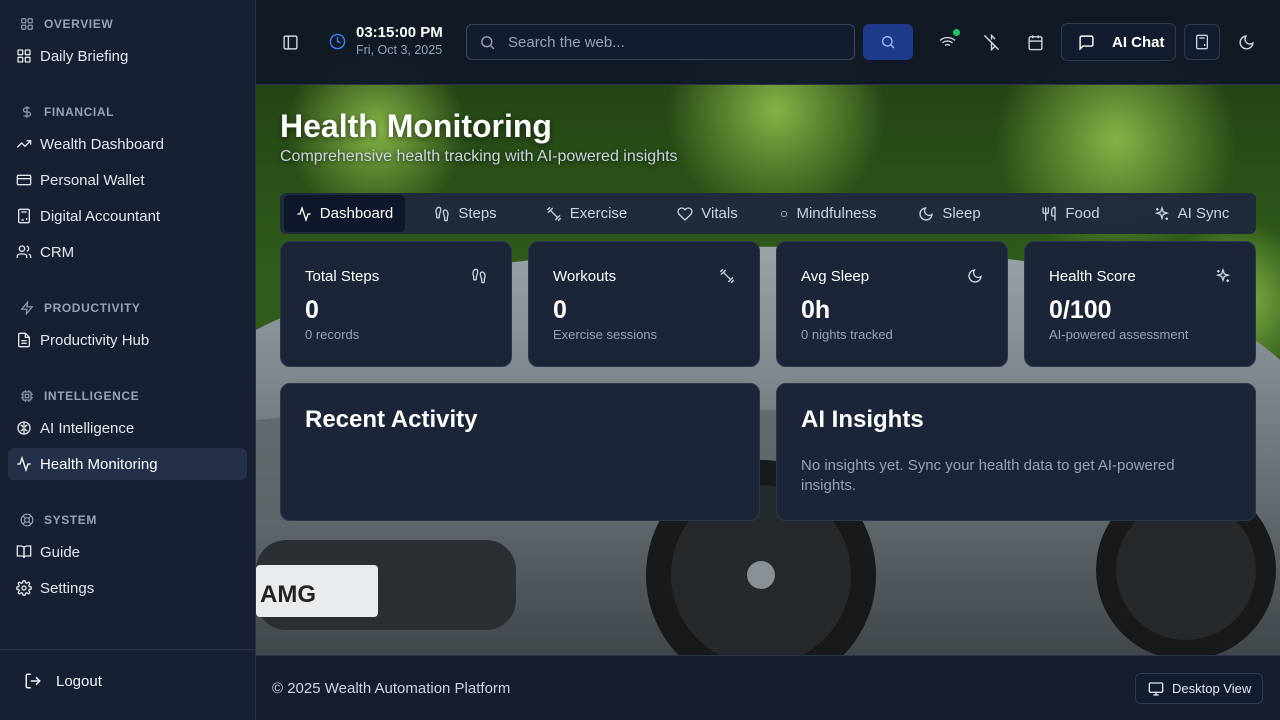  What do you see at coordinates (24, 588) in the screenshot?
I see `settings-icon` at bounding box center [24, 588].